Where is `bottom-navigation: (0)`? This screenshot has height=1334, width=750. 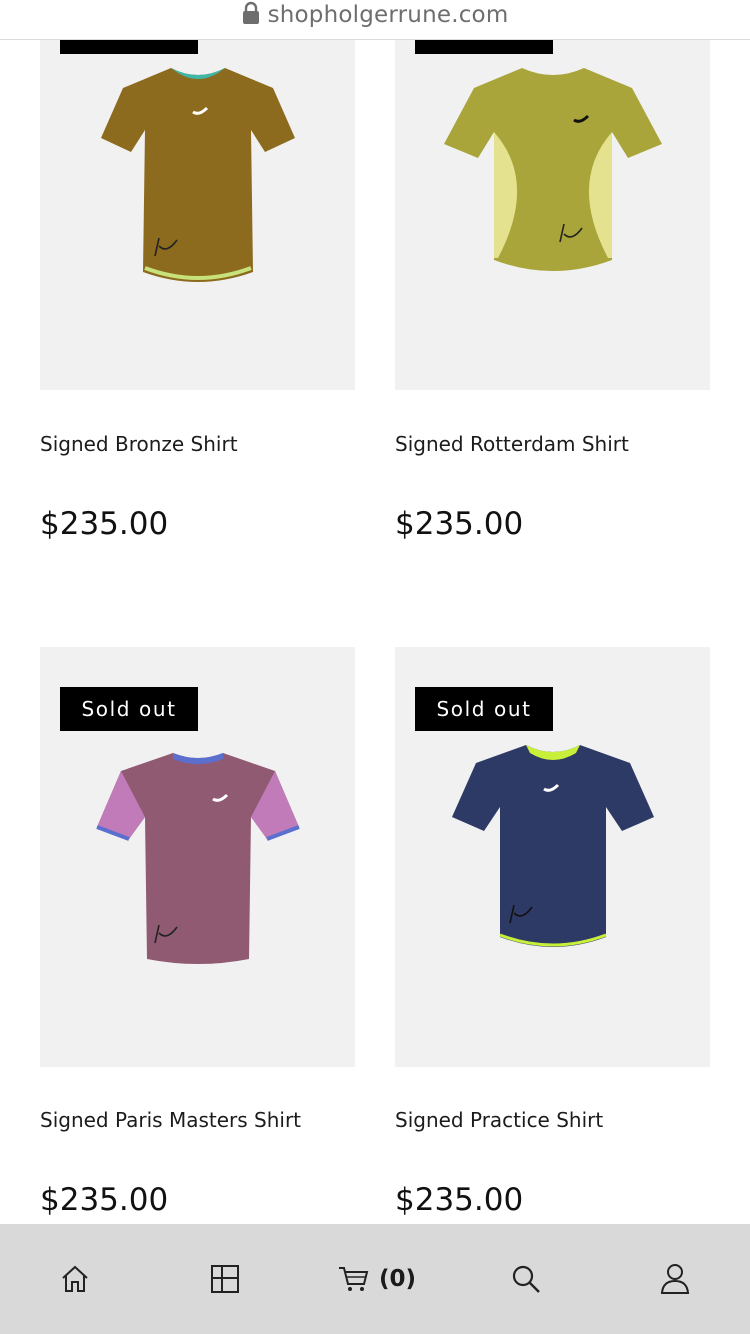
bottom-navigation: (0) is located at coordinates (375, 1279).